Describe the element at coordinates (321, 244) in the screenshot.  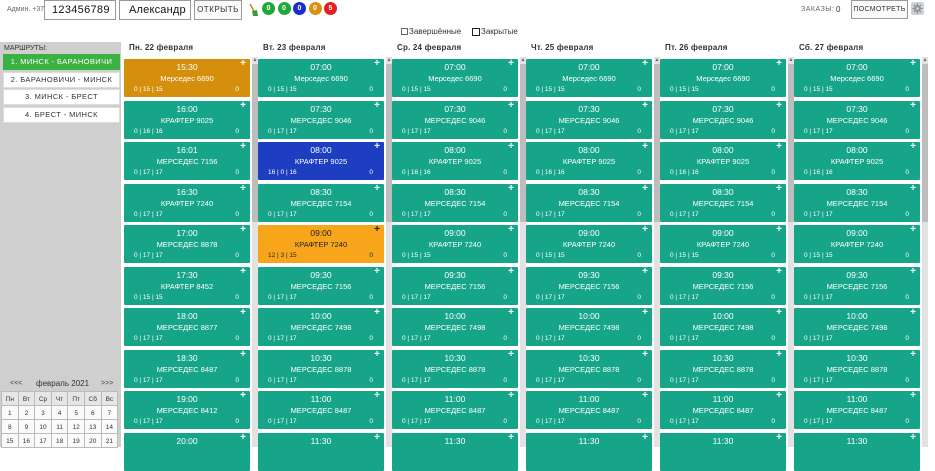
I see `trip-card: 09:00 КРАФТЕР 7240 12 | 3 | 15 0 +` at that location.